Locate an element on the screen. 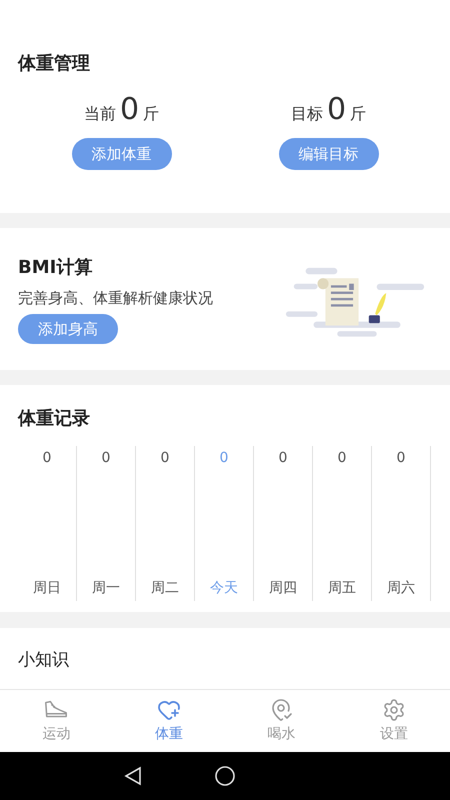 The image size is (450, 800). day-label: 周五 is located at coordinates (342, 588).